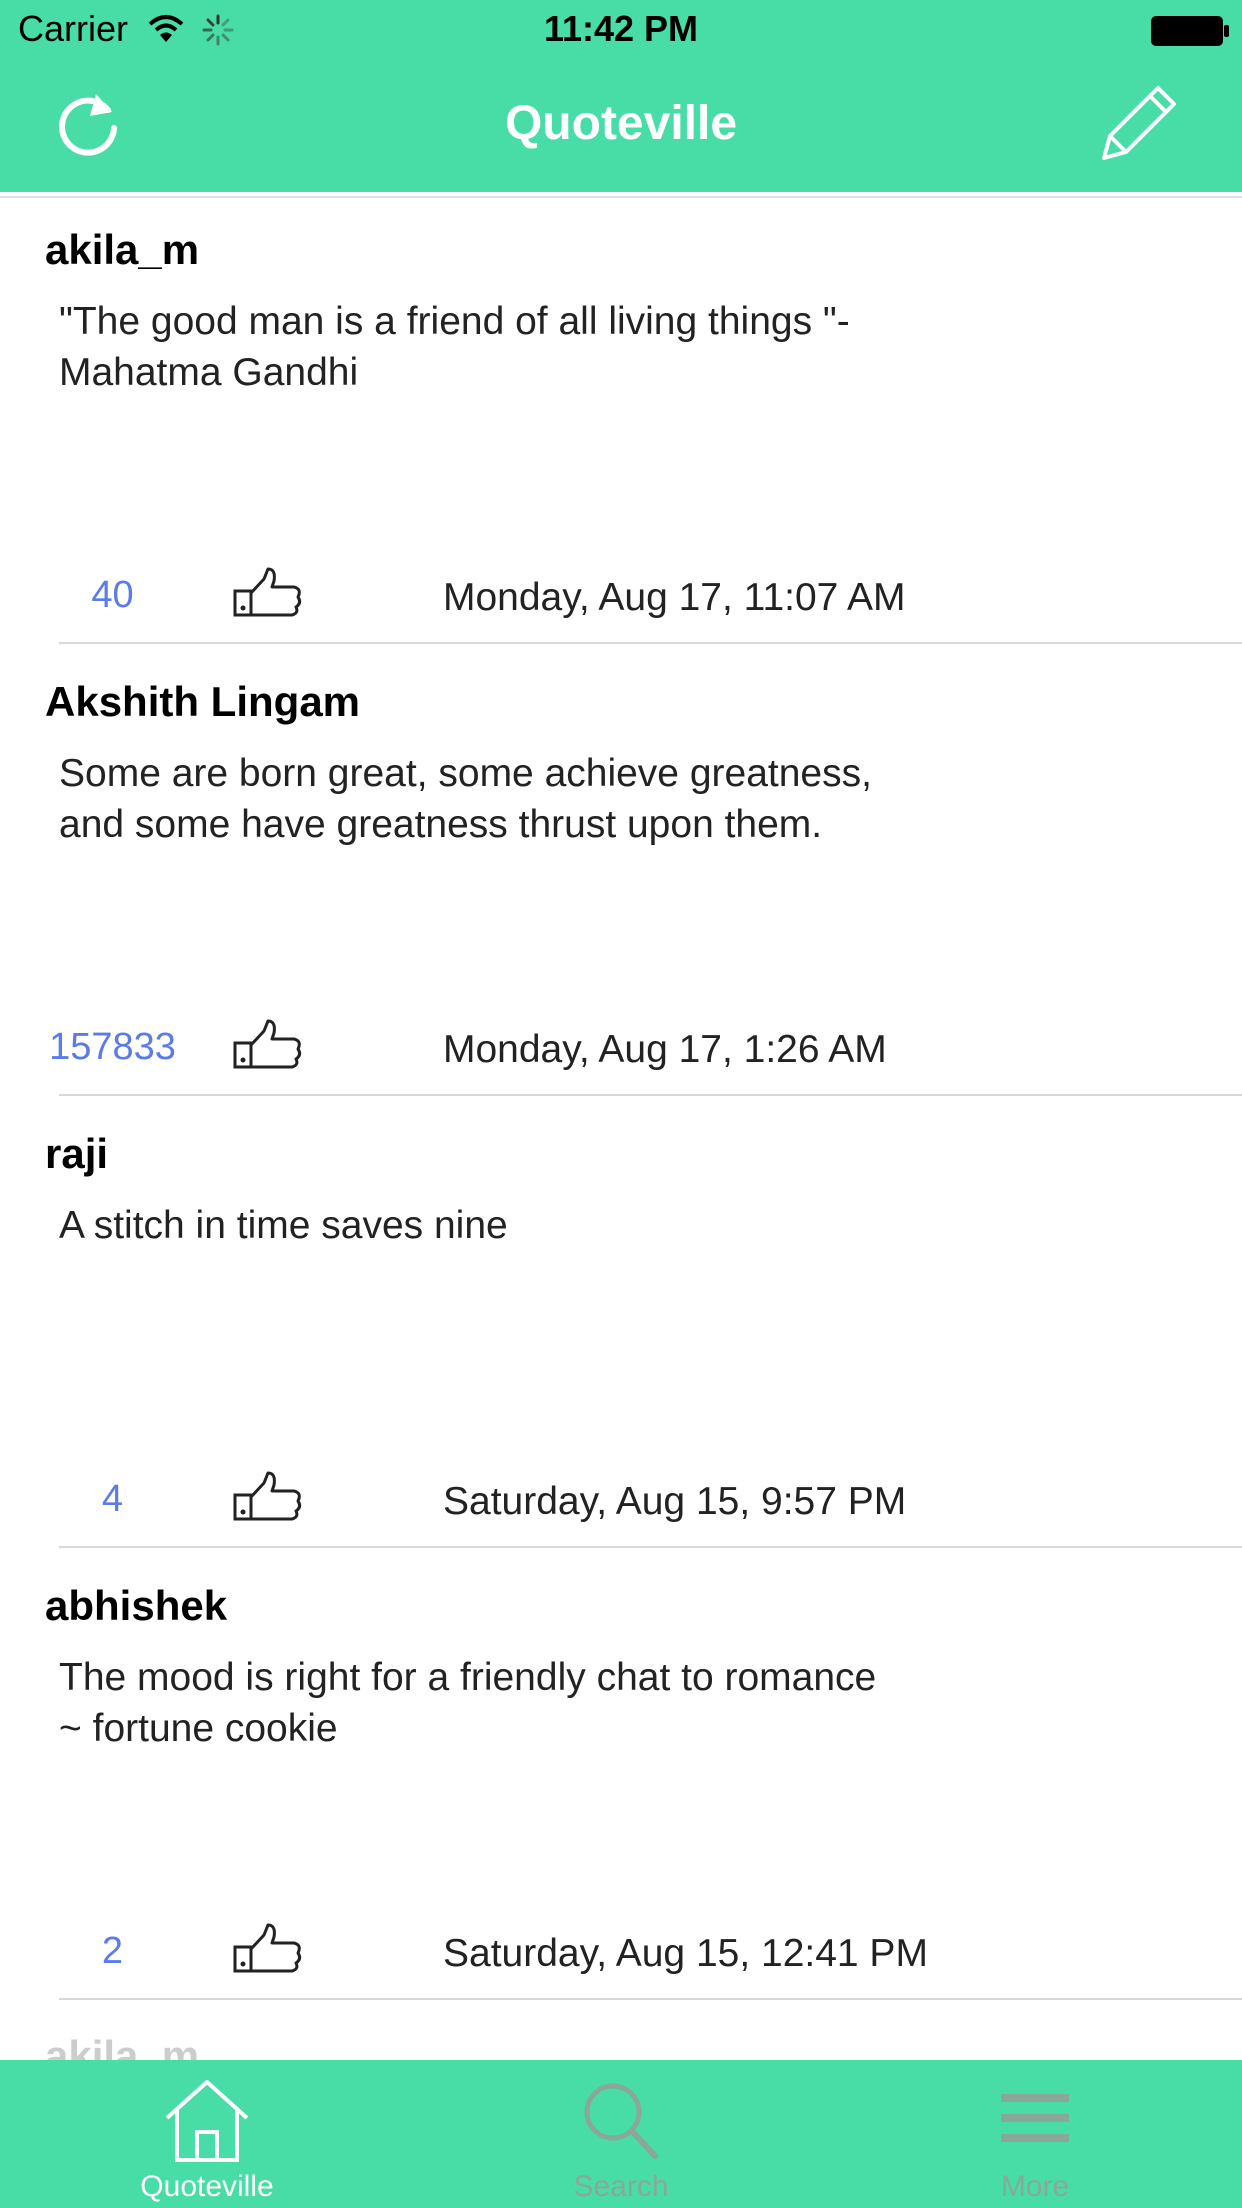 Image resolution: width=1242 pixels, height=2208 pixels. I want to click on quote-text: A stitch in time saves nine, so click(283, 1225).